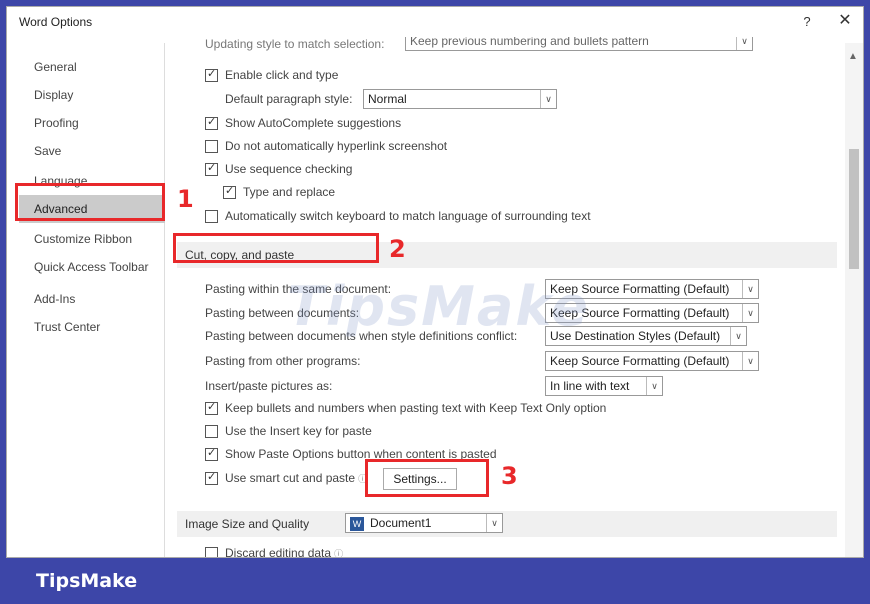  What do you see at coordinates (211, 477) in the screenshot?
I see `checkbox-smart-cut-paste` at bounding box center [211, 477].